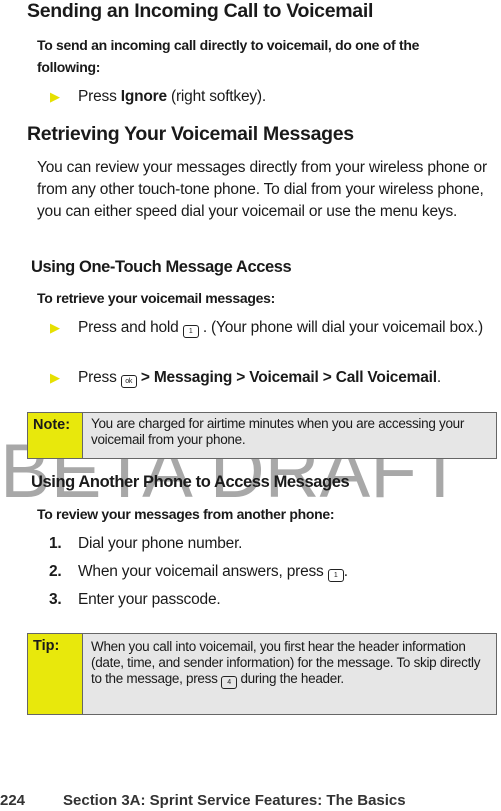 The height and width of the screenshot is (811, 501). I want to click on step-text: When your voicemail answers, press, so click(201, 571).